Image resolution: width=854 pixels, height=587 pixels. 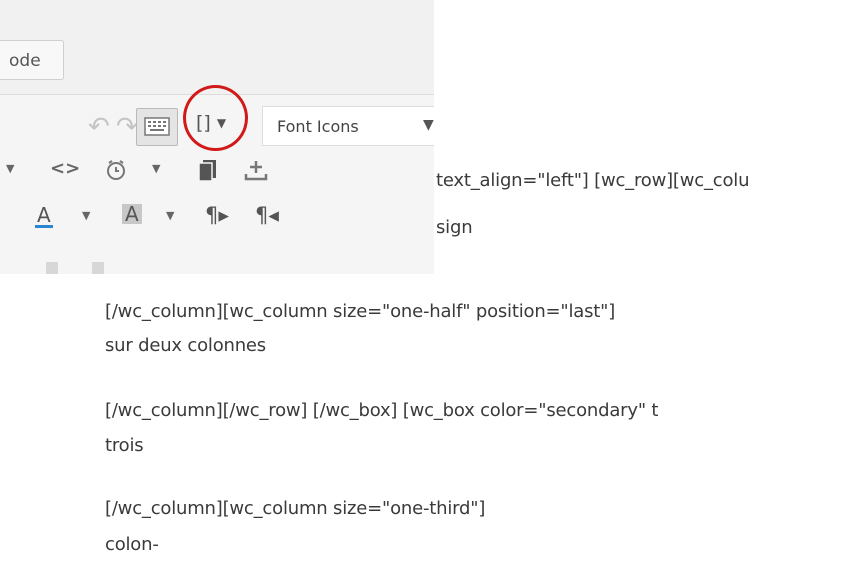 I want to click on content-line: text_align="left"] [wc_row][wc_colu, so click(x=593, y=180).